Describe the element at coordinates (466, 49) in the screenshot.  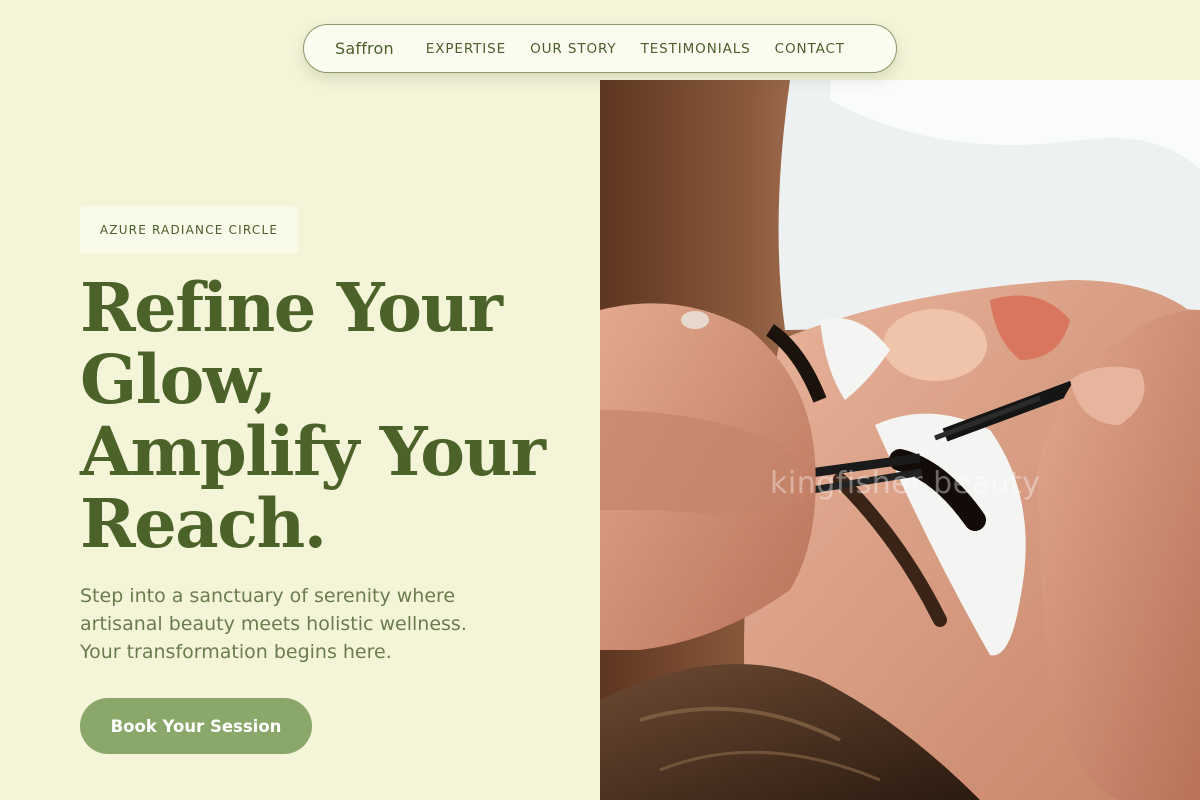
I see `nav-link-expertise: EXPERTISE` at that location.